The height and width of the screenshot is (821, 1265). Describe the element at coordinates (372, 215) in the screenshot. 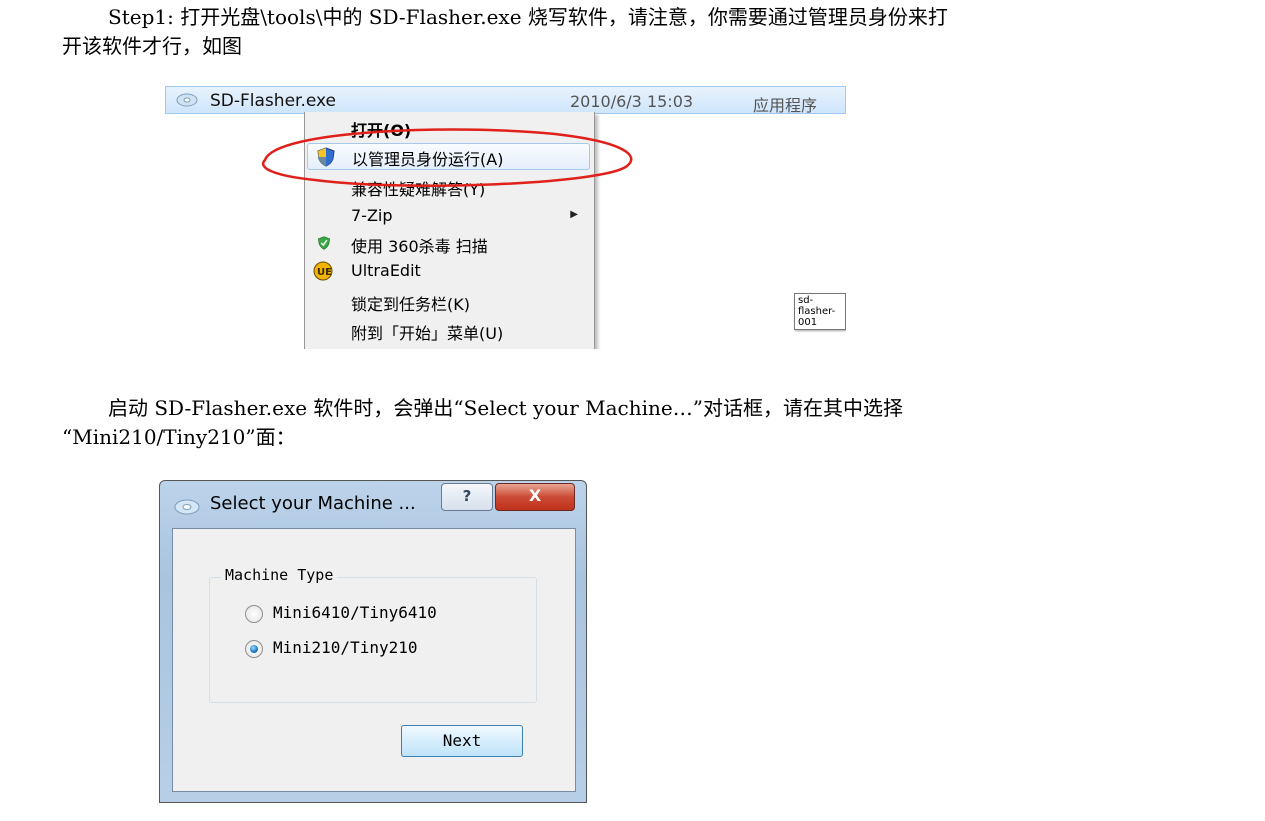

I see `menu-item-label: 7-Zip` at that location.